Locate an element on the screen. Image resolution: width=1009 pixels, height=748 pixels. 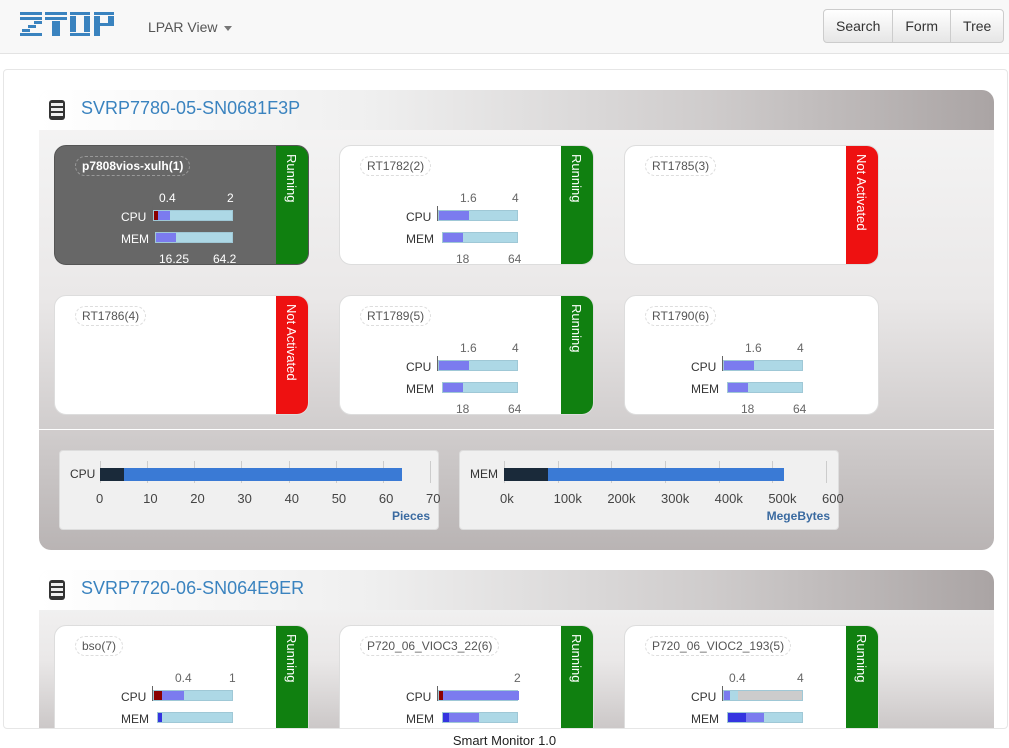
no-data-message: No data collected is located at coordinates (736, 215).